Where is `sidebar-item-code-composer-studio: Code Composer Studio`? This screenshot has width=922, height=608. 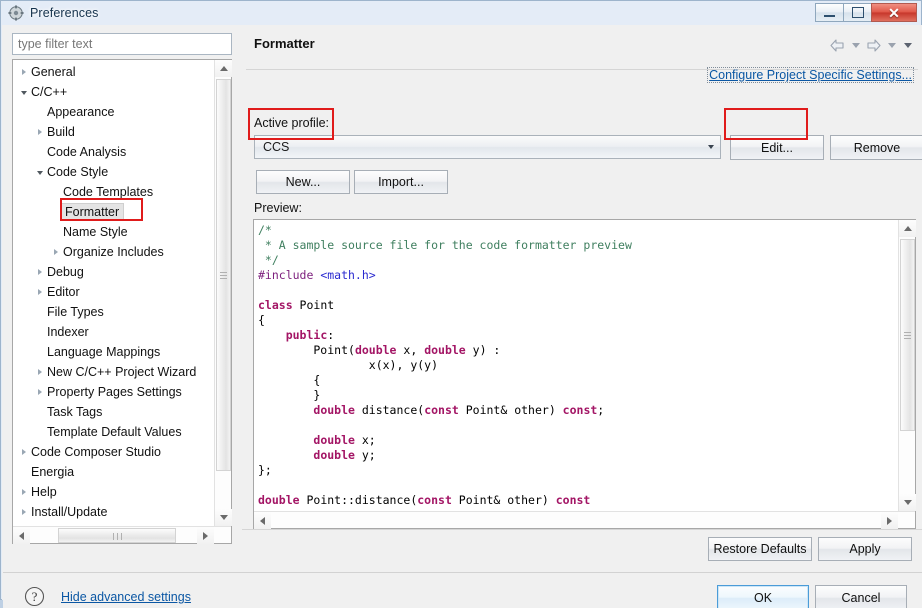
sidebar-item-code-composer-studio: Code Composer Studio is located at coordinates (113, 452).